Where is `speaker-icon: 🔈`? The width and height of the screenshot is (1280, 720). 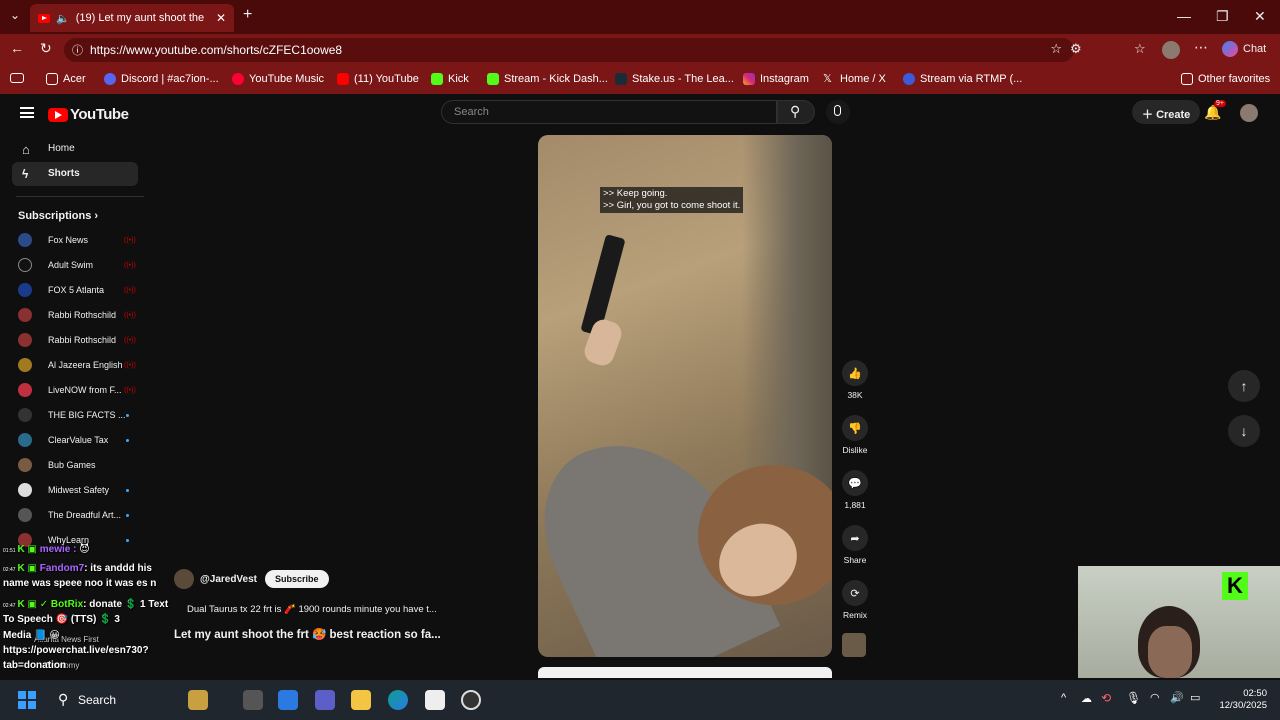 speaker-icon: 🔈 is located at coordinates (63, 18).